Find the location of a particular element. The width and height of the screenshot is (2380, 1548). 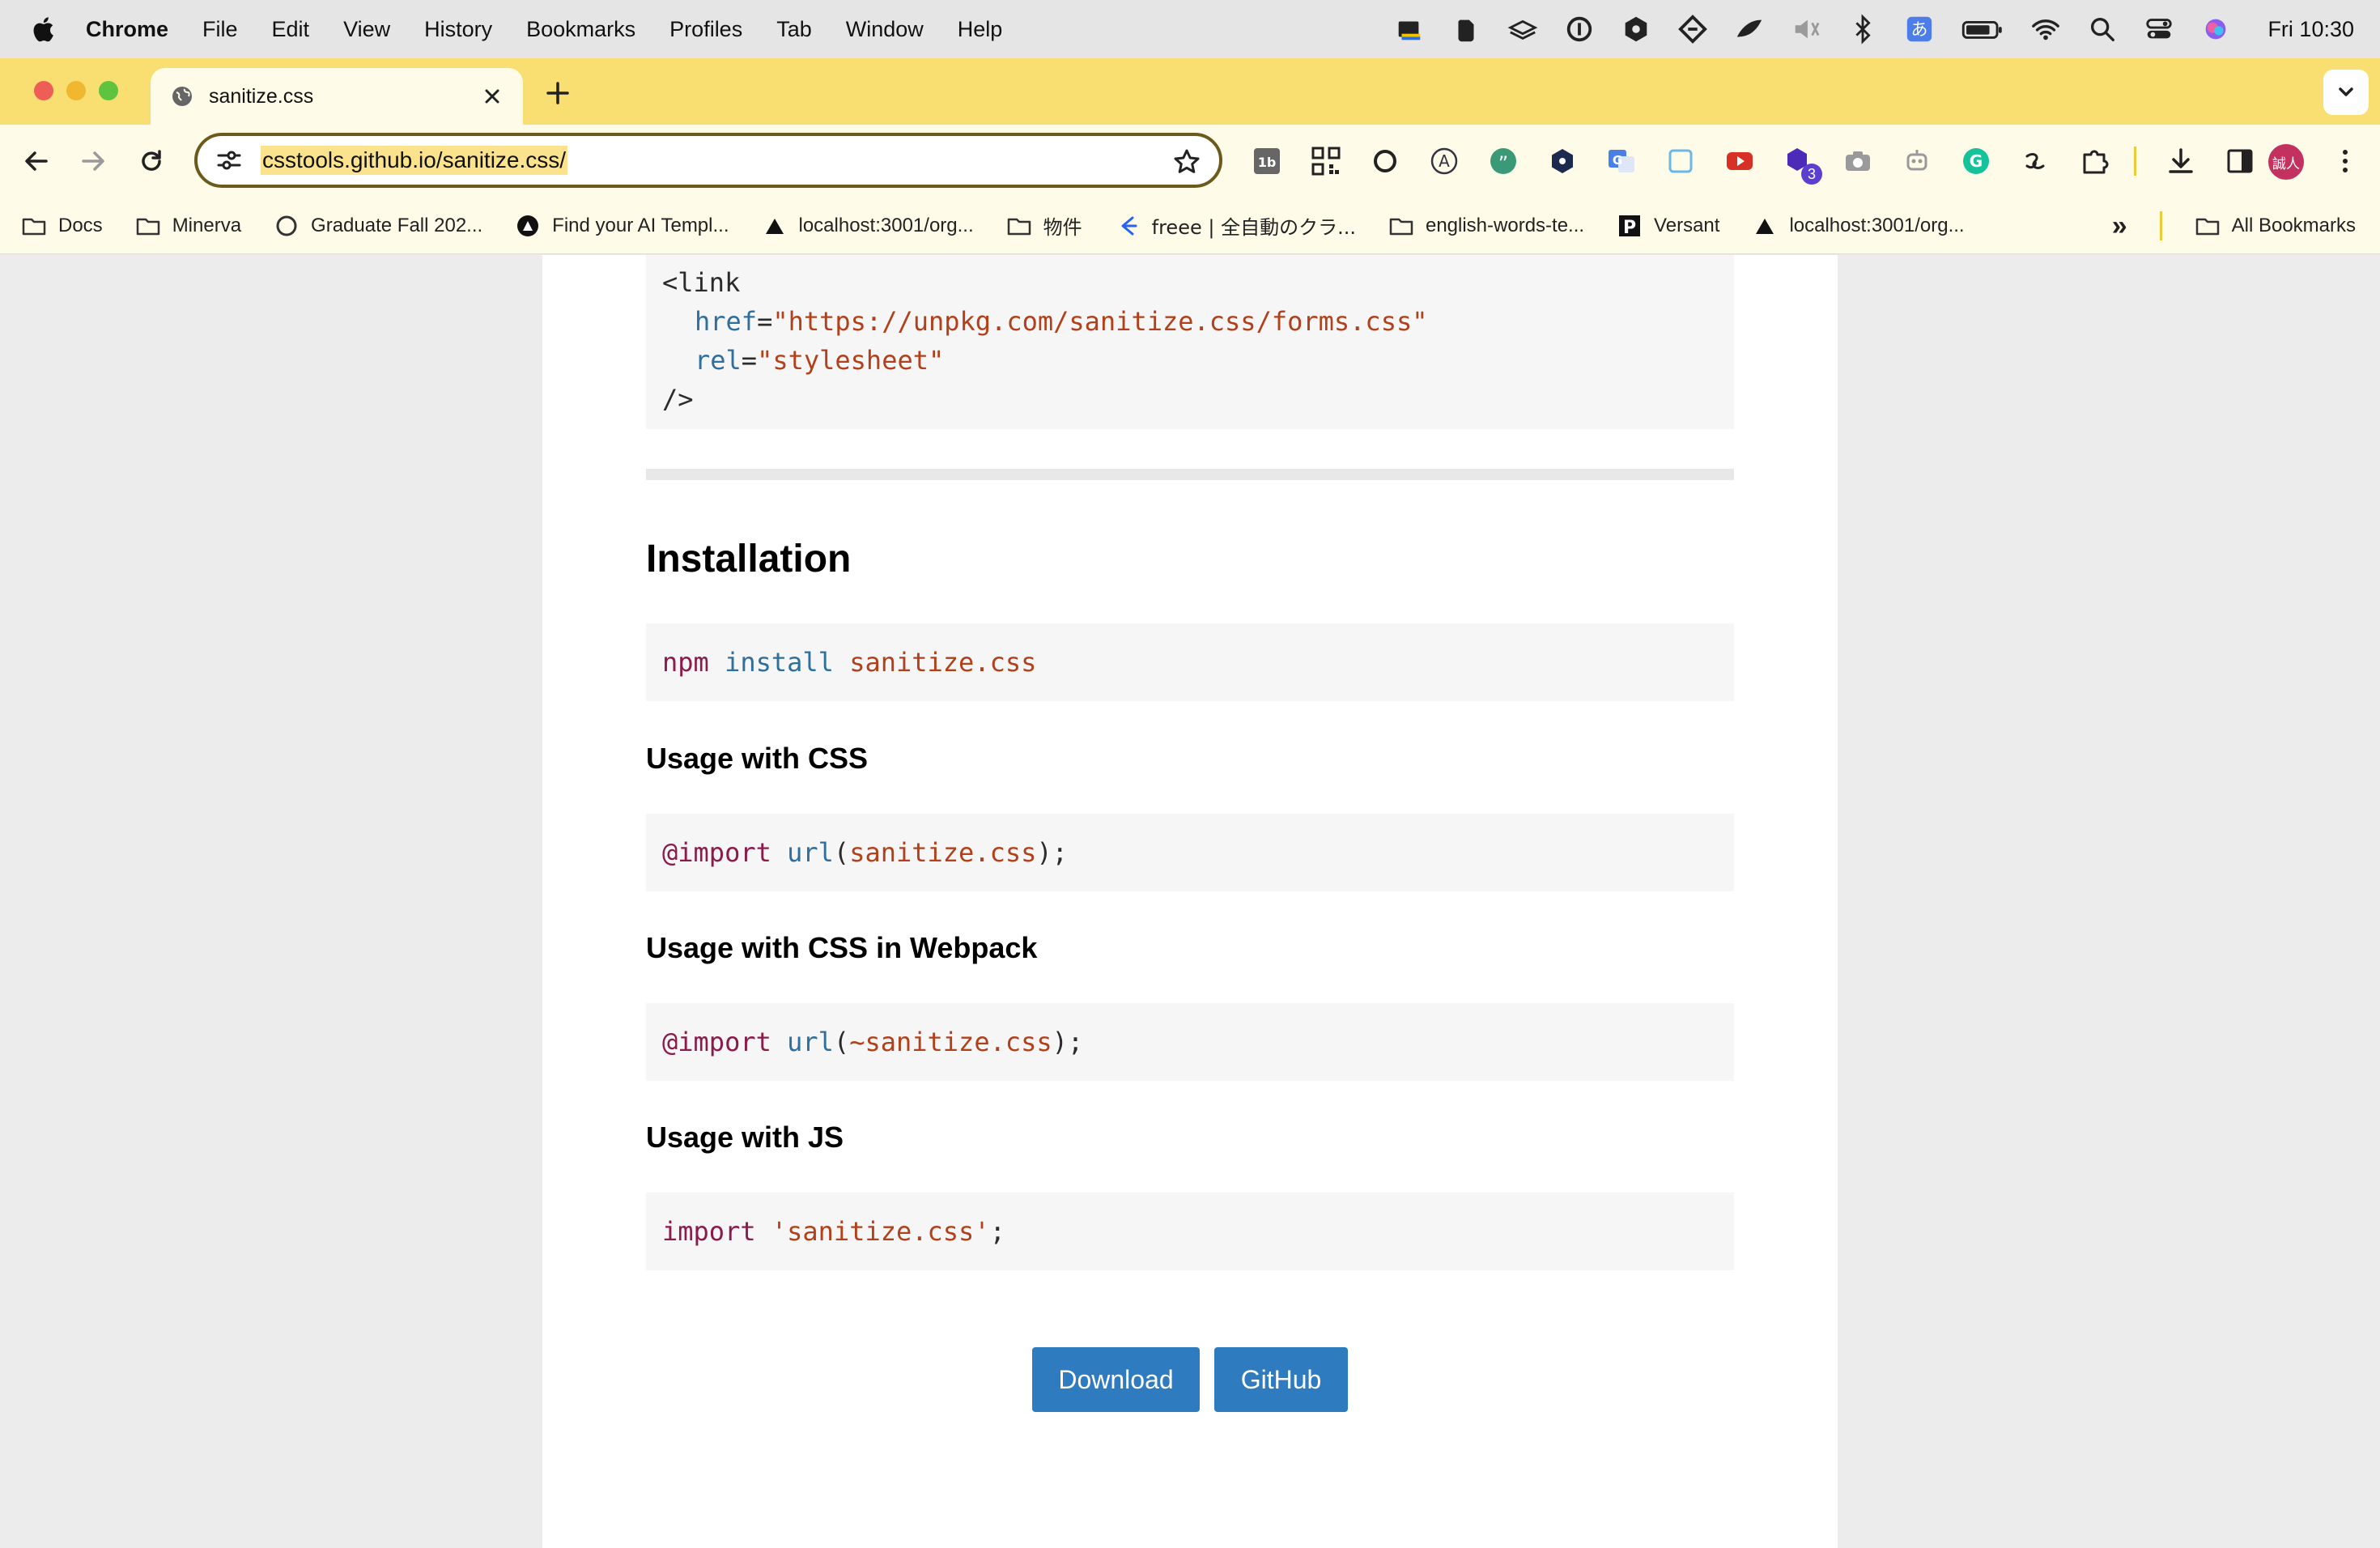

bookmark-versant: P Versant is located at coordinates (1668, 226).